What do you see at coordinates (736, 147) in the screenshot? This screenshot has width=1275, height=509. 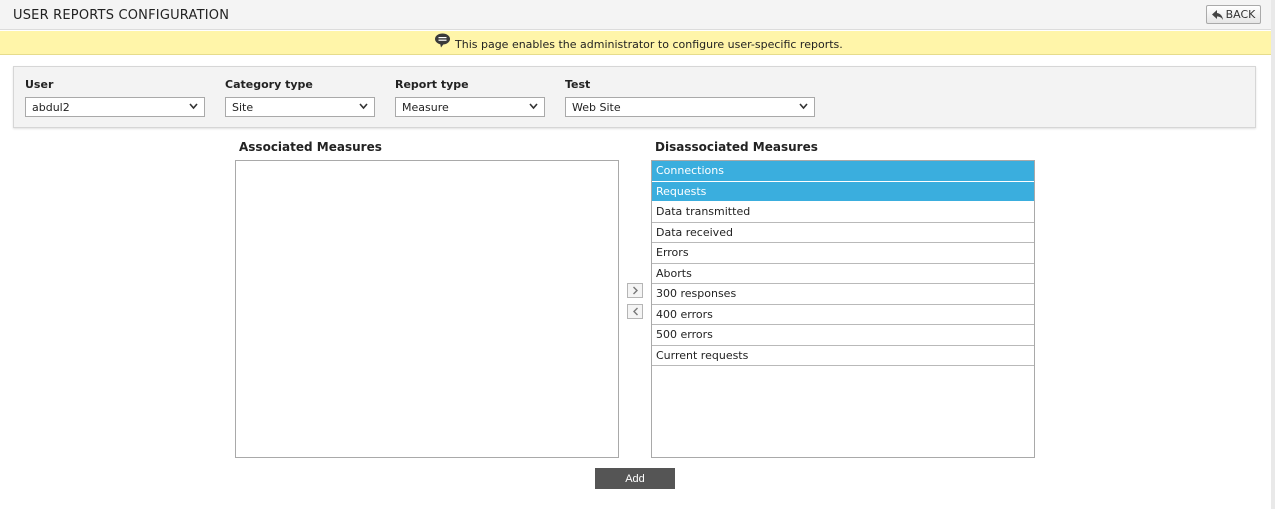 I see `disassociated-measures-heading: Disassociated Measures` at bounding box center [736, 147].